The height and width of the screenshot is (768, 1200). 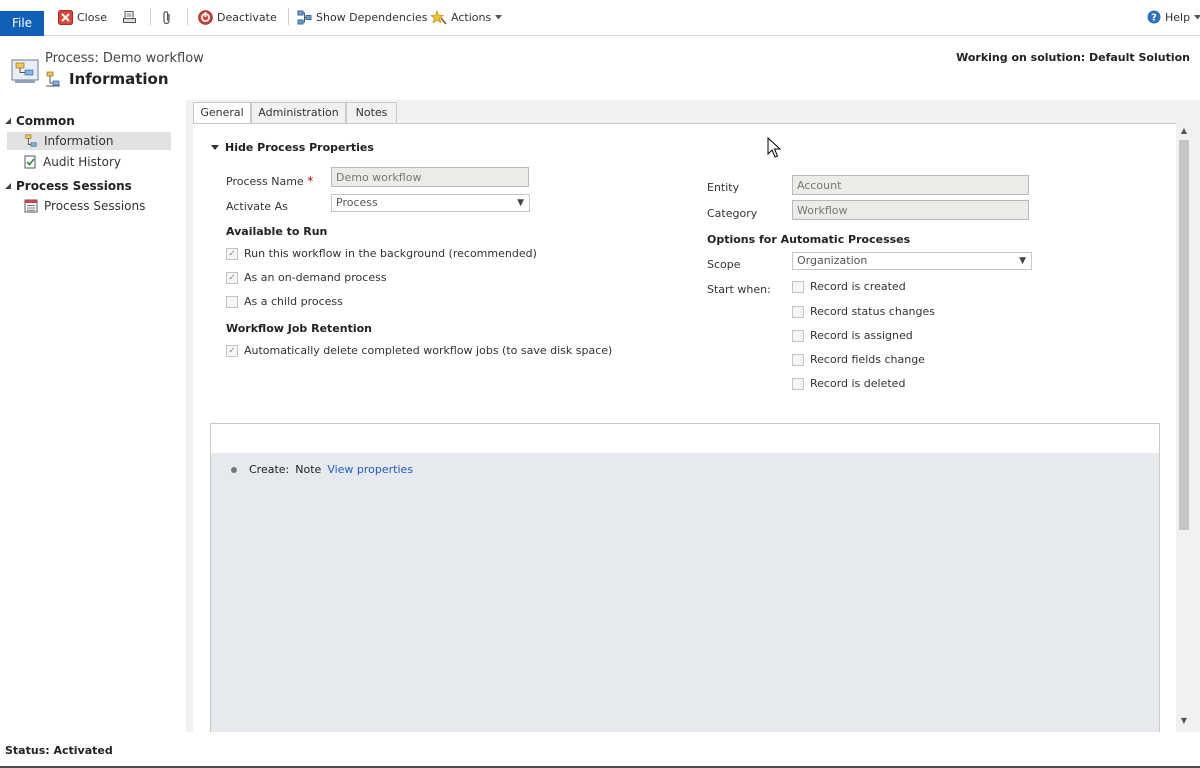 I want to click on record-assigned-checkbox-row: Record is assigned, so click(x=852, y=335).